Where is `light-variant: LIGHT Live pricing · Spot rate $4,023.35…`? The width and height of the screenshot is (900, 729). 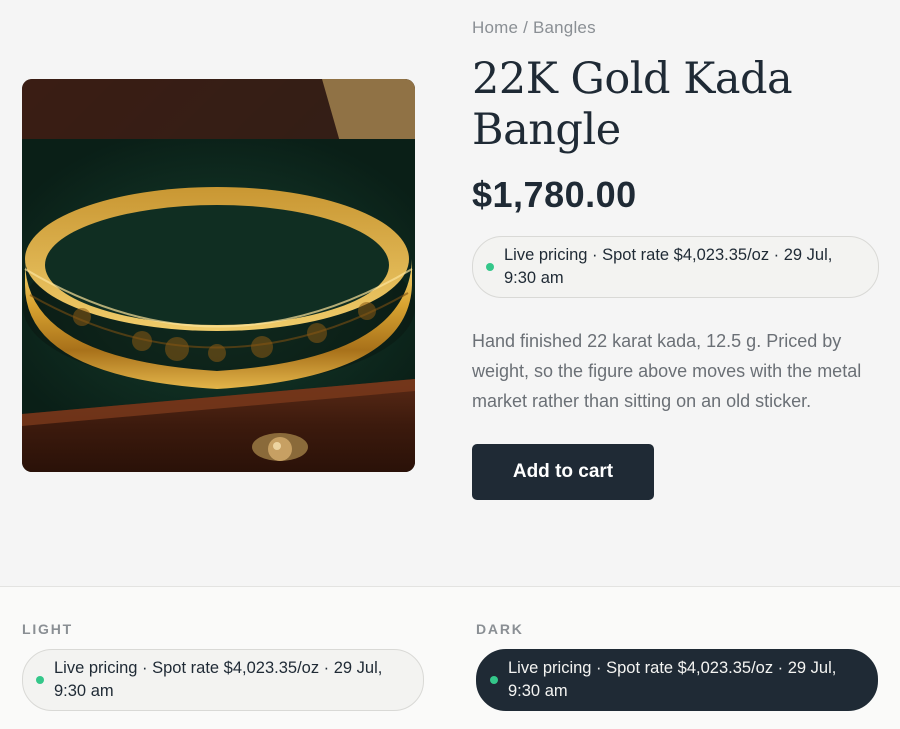
light-variant: LIGHT Live pricing · Spot rate $4,023.35… is located at coordinates (223, 666).